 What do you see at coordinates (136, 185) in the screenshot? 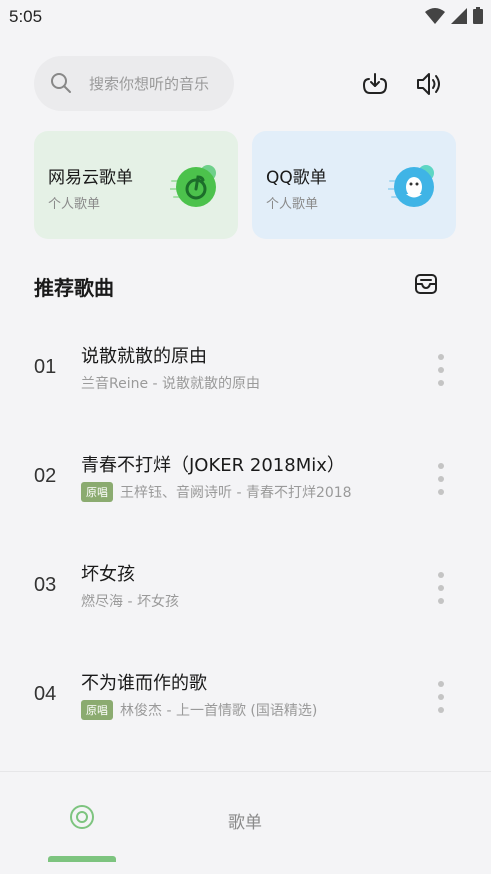
I see `netease-playlist-card: 网易云歌单 个人歌单` at bounding box center [136, 185].